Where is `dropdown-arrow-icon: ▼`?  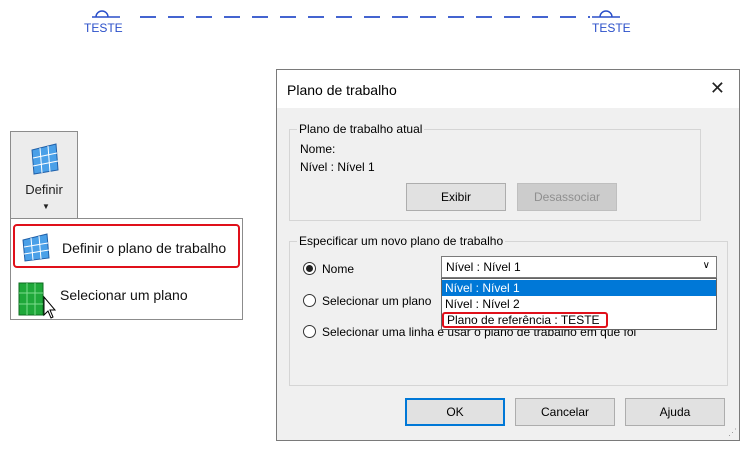
dropdown-arrow-icon: ▼ is located at coordinates (46, 206).